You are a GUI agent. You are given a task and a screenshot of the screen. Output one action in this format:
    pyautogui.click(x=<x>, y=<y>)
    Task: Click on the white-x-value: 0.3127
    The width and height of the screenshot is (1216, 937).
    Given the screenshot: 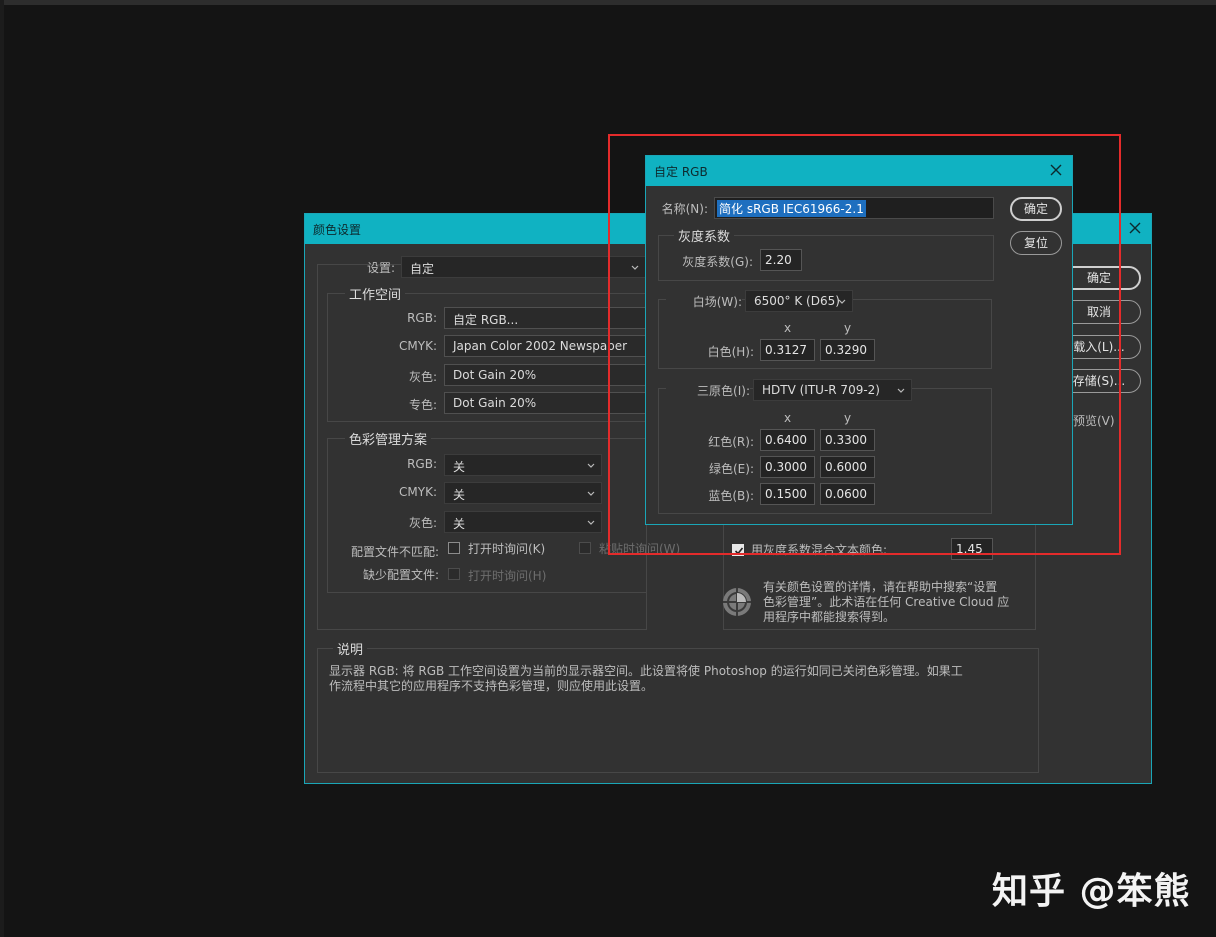 What is the action you would take?
    pyautogui.click(x=786, y=350)
    